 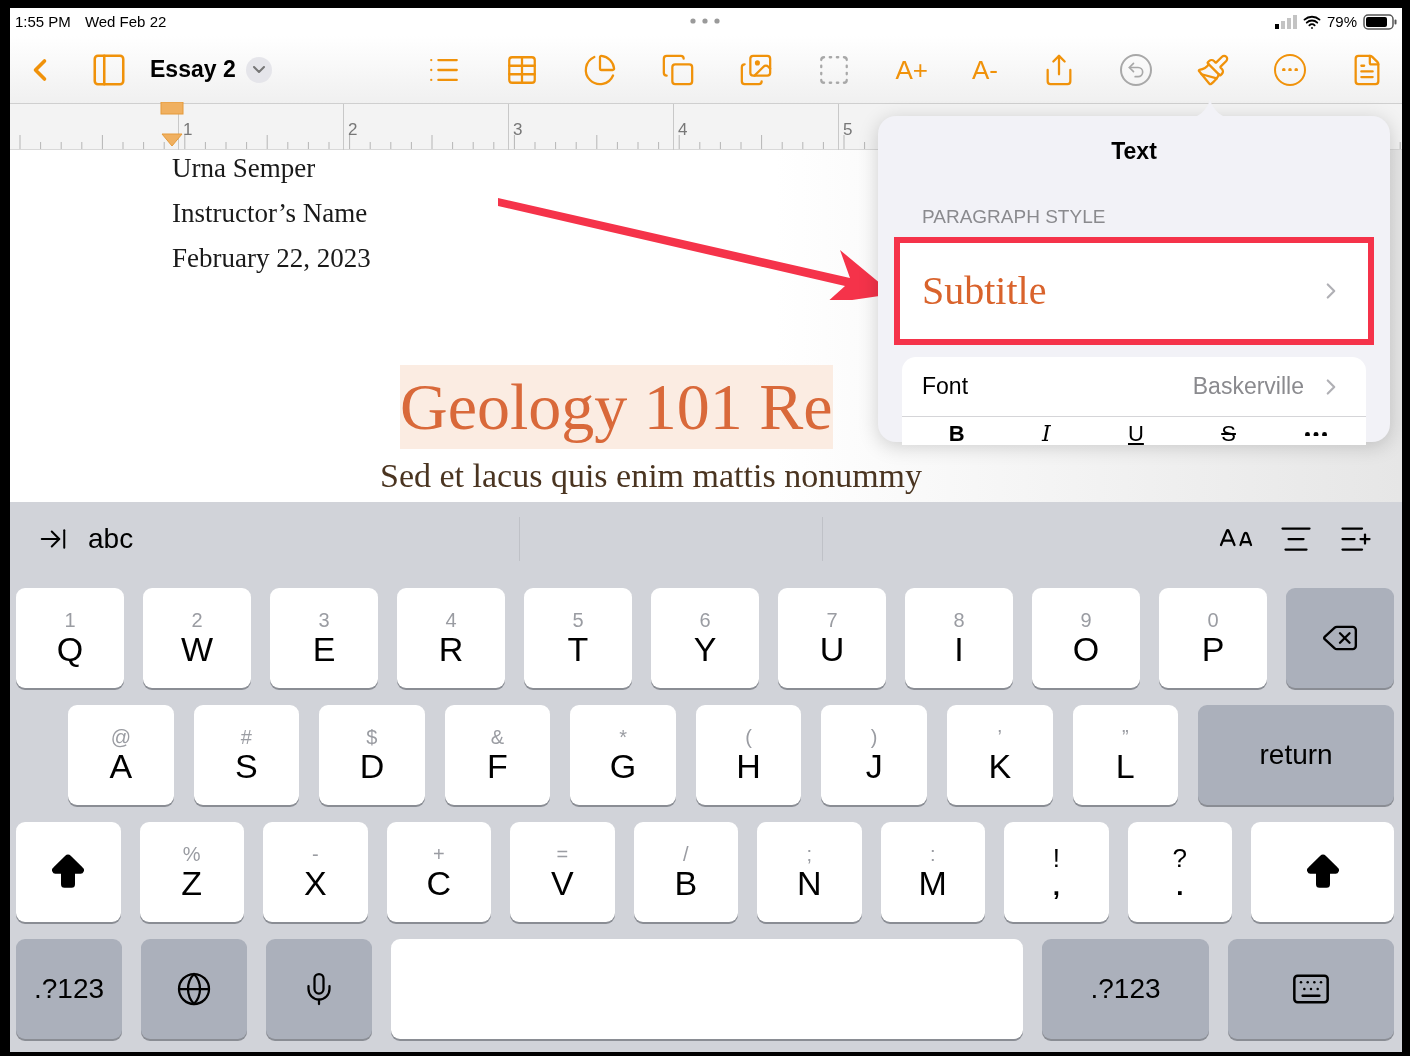 I want to click on font-label: Font, so click(x=945, y=387).